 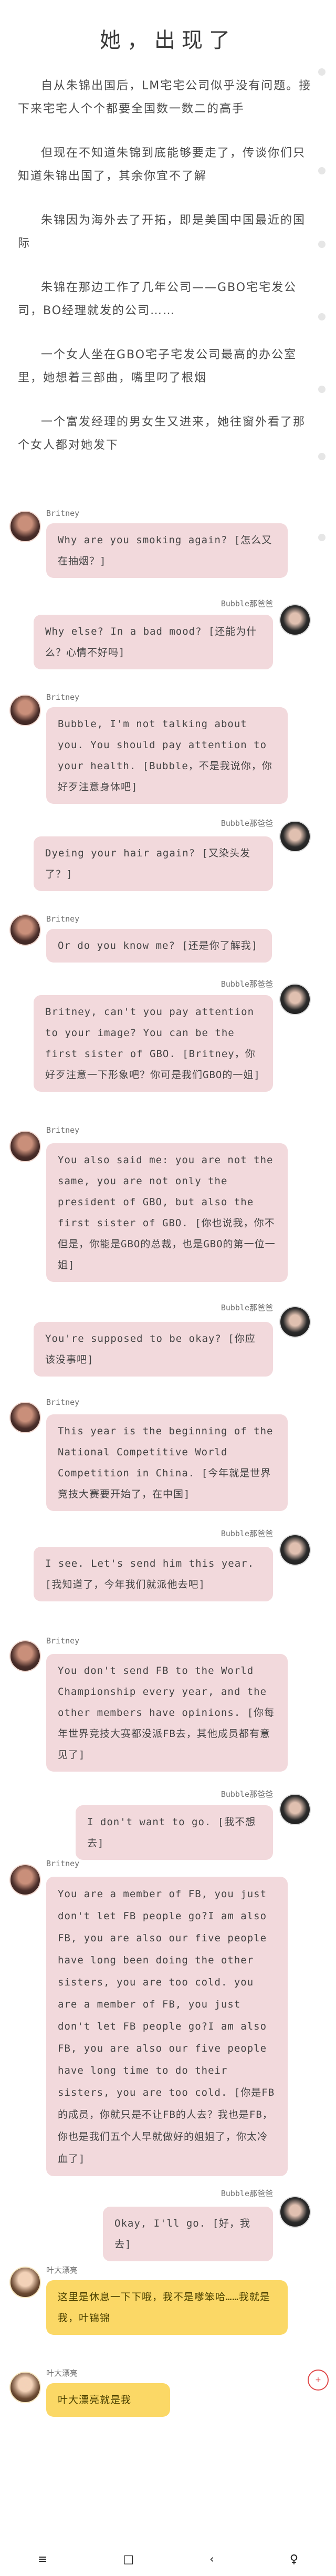 I want to click on intro-paragraph: 自从朱锦出国后，LM宅宅公司似乎没有问题。接下来宅宅人个个都要全国数一数二的高手, so click(x=165, y=97).